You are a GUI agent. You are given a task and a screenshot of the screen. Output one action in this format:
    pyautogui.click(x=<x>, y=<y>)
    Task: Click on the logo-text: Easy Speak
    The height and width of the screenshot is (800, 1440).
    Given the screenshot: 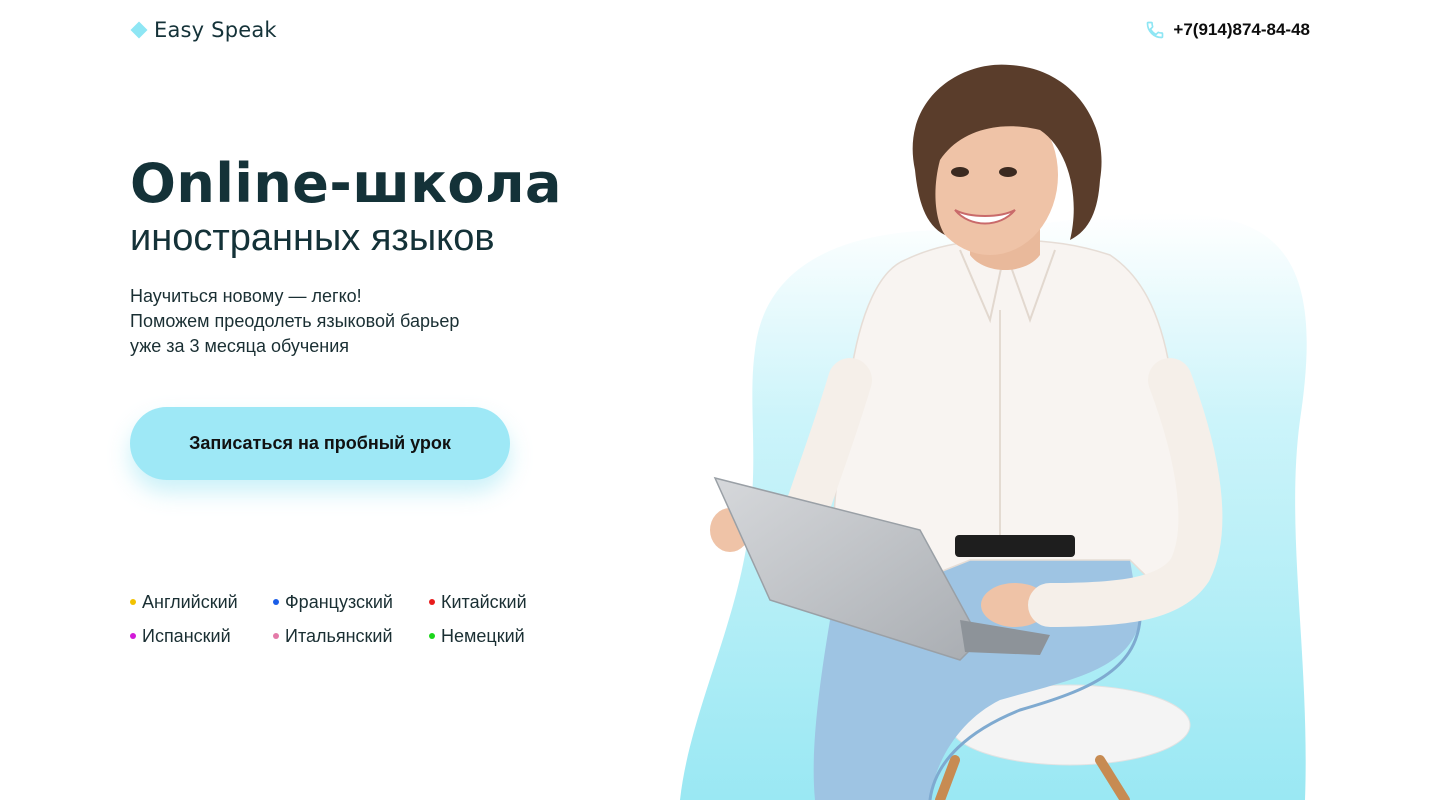 What is the action you would take?
    pyautogui.click(x=215, y=30)
    